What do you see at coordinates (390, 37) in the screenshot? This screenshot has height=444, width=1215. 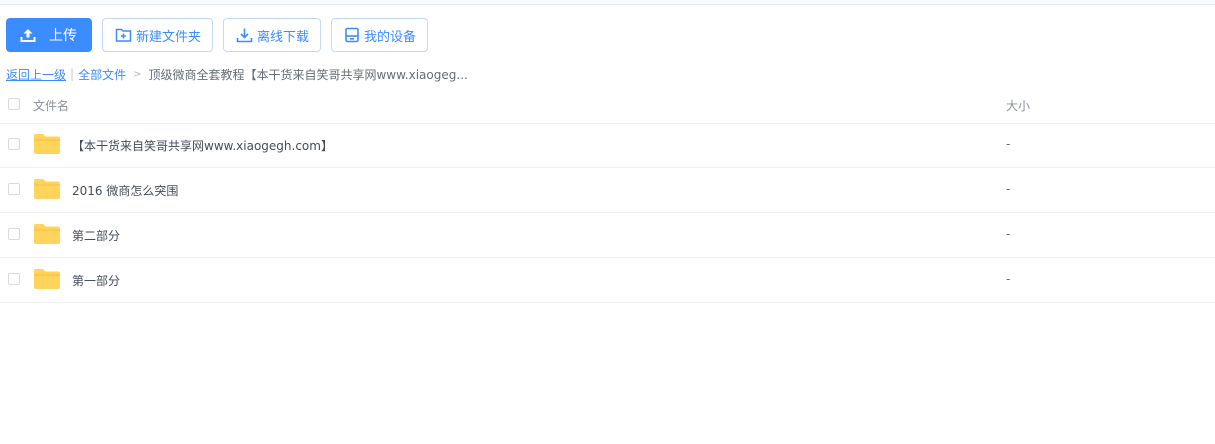 I see `my-devices-label: 我的设备` at bounding box center [390, 37].